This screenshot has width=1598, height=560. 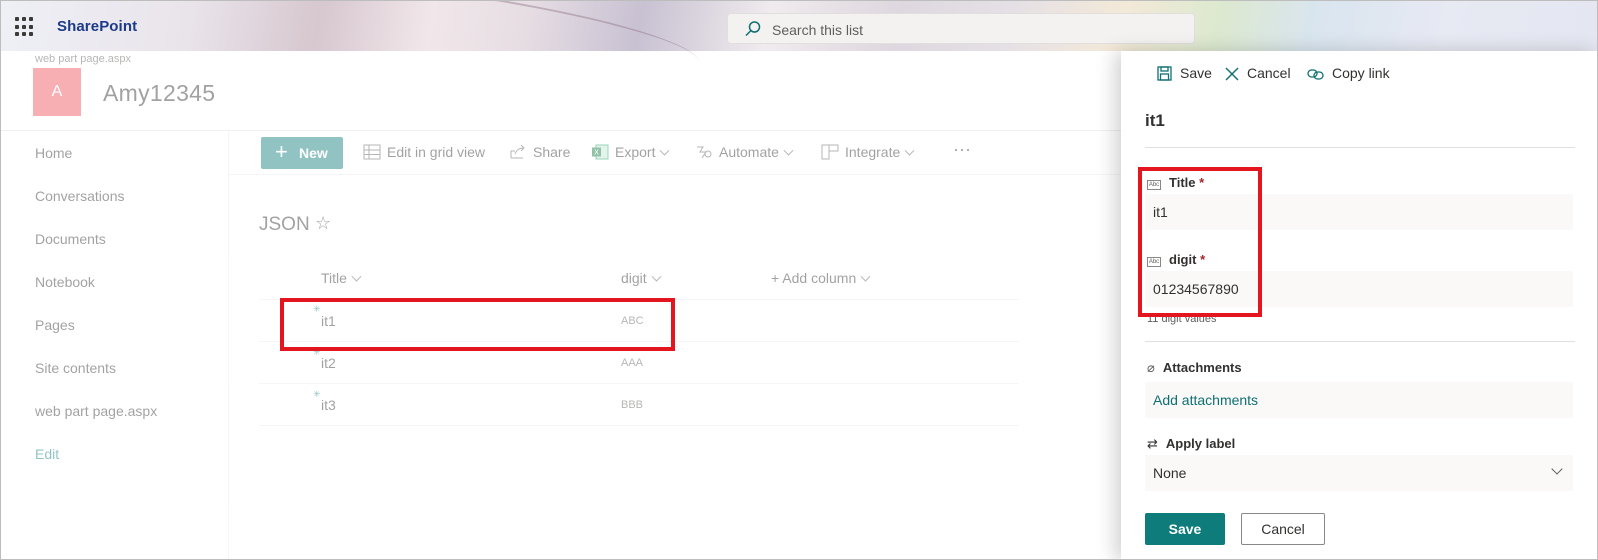 What do you see at coordinates (1152, 443) in the screenshot?
I see `swap-arrows-icon: ⇄` at bounding box center [1152, 443].